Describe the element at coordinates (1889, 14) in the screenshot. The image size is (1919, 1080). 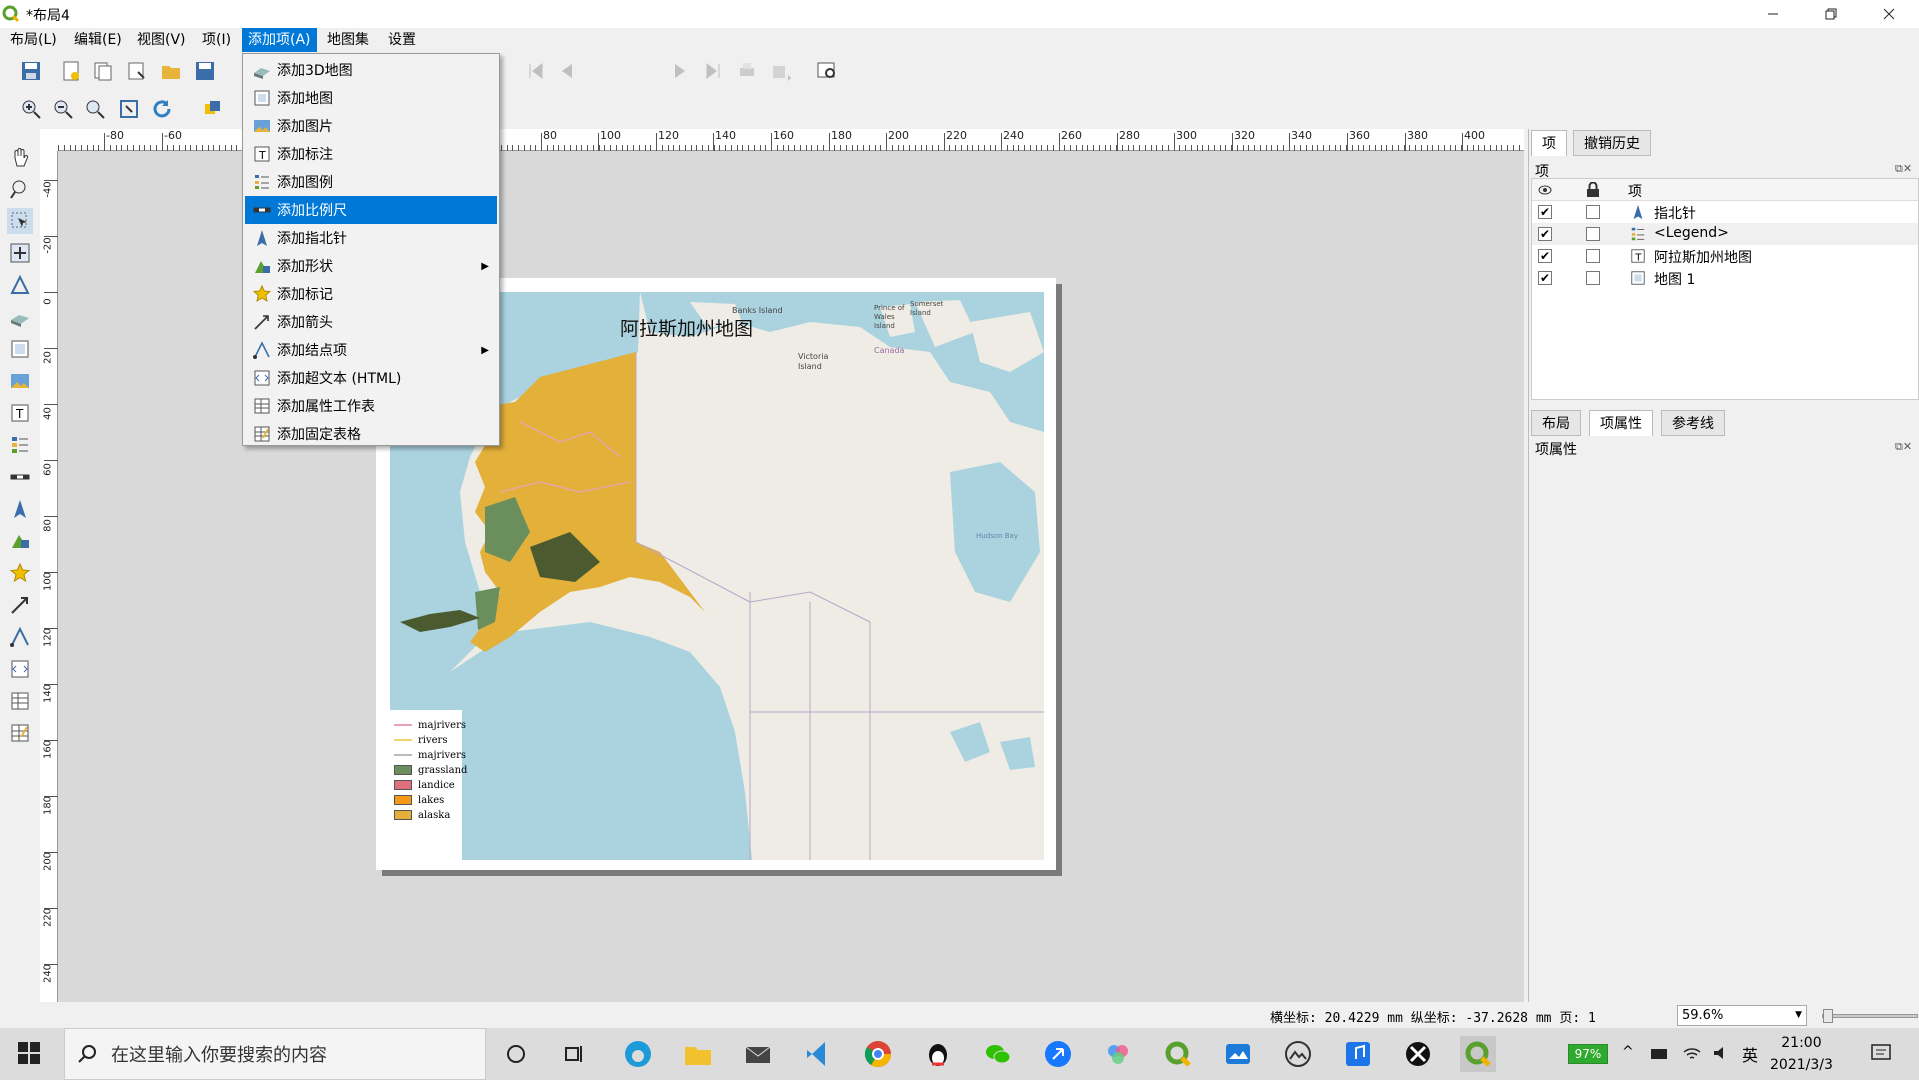
I see `close-button` at that location.